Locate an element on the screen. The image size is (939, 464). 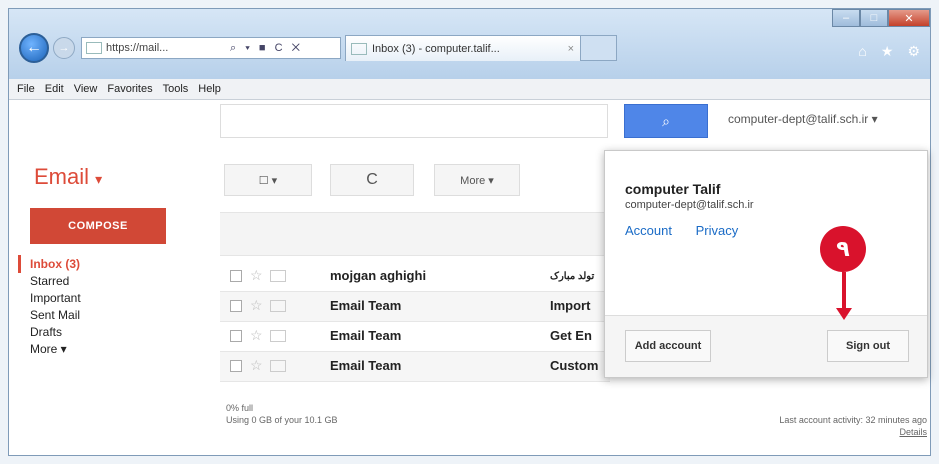
search-button: ⌕ is located at coordinates (666, 121).